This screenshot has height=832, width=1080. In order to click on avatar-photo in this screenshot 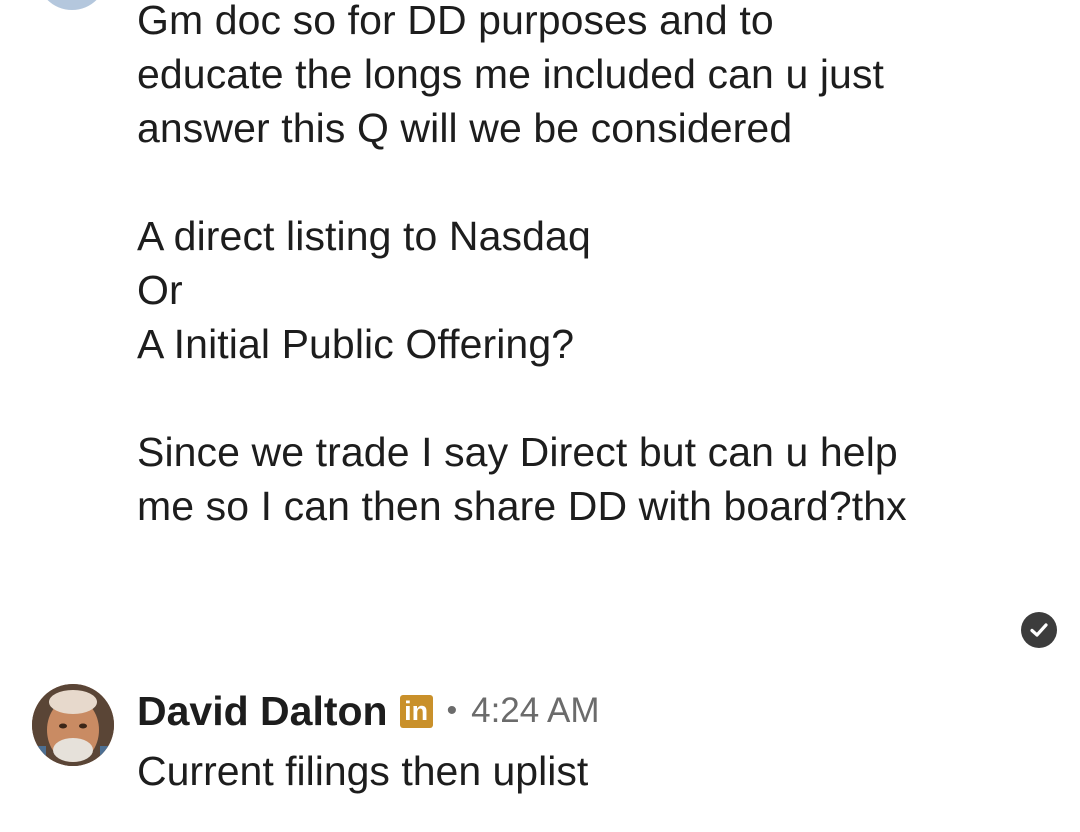, I will do `click(73, 725)`.